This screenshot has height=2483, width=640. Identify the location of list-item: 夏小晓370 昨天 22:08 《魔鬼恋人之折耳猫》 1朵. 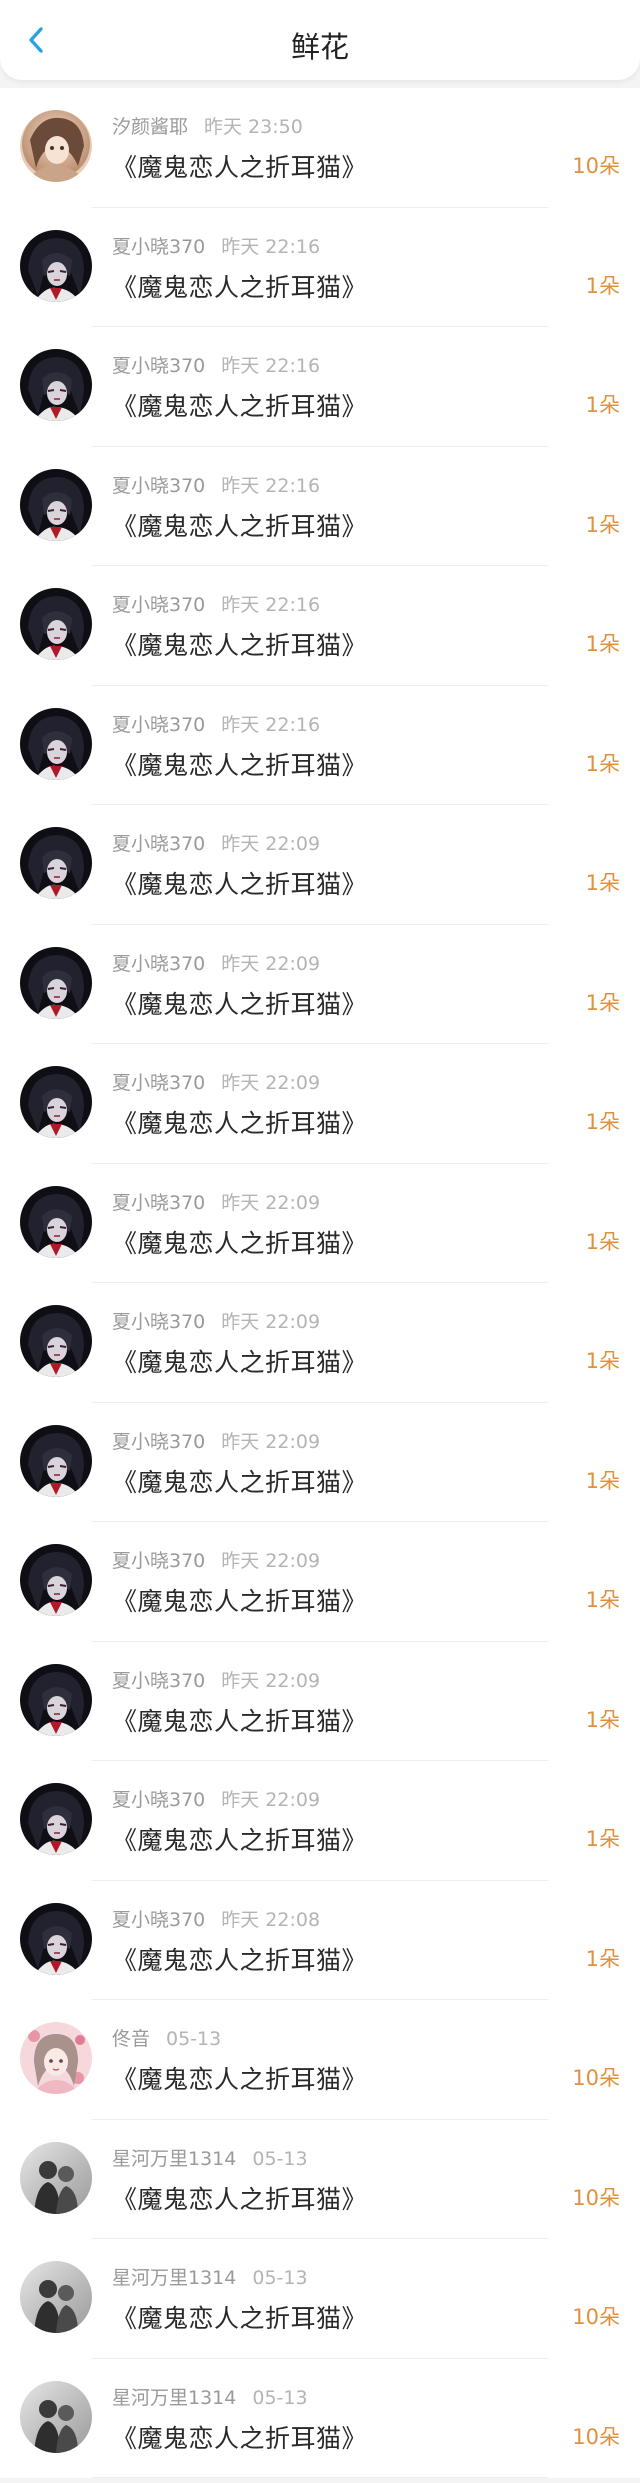
(320, 1941).